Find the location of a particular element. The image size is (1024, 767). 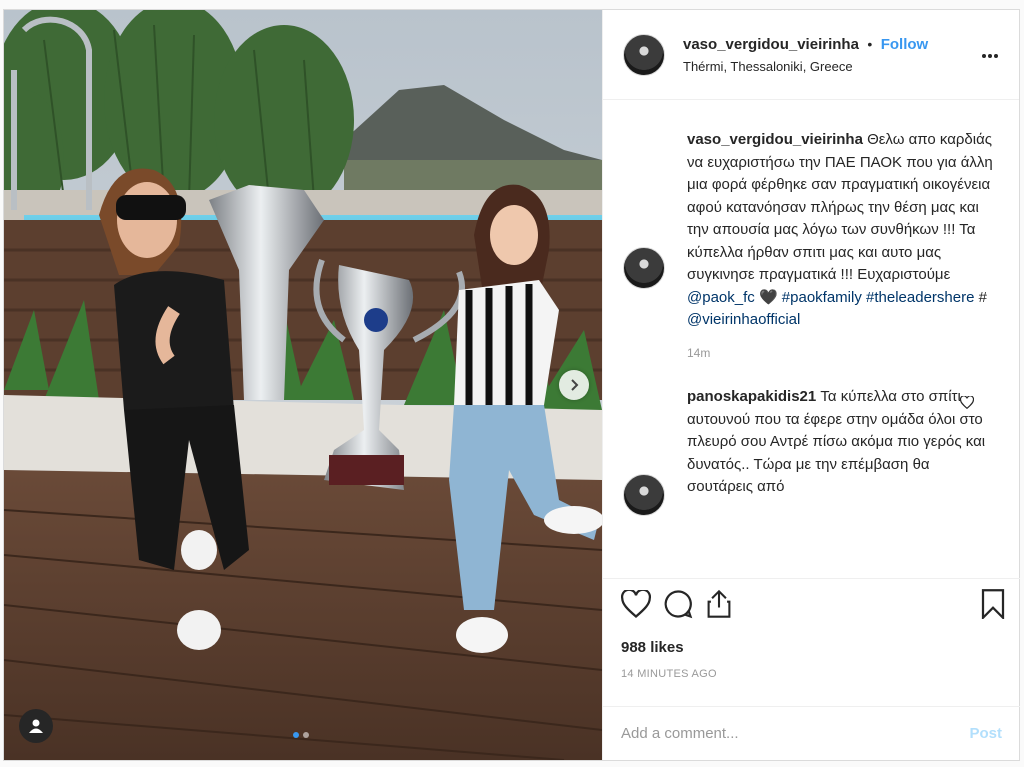

comment-input is located at coordinates (795, 733).